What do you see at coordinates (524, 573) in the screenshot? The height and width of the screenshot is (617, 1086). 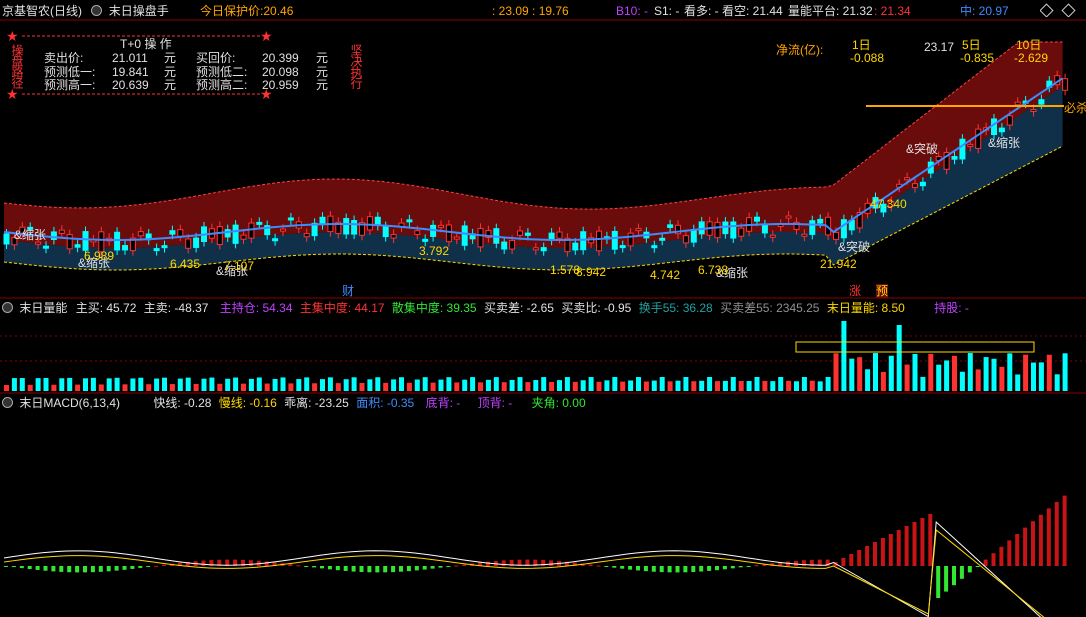 I see `macd-slow-line` at bounding box center [524, 573].